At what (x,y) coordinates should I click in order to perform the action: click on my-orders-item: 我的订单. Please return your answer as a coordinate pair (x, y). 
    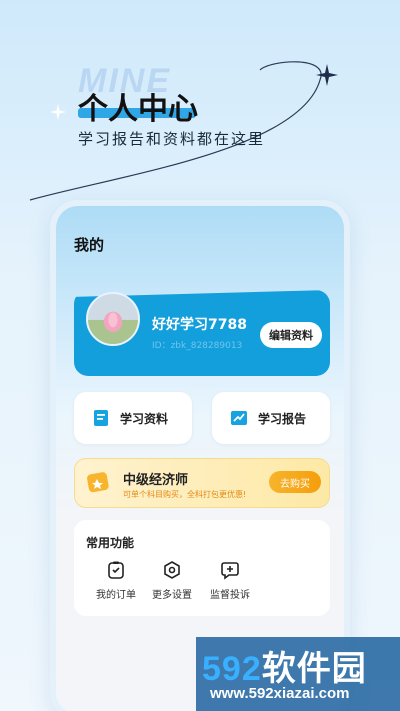
    Looking at the image, I should click on (116, 580).